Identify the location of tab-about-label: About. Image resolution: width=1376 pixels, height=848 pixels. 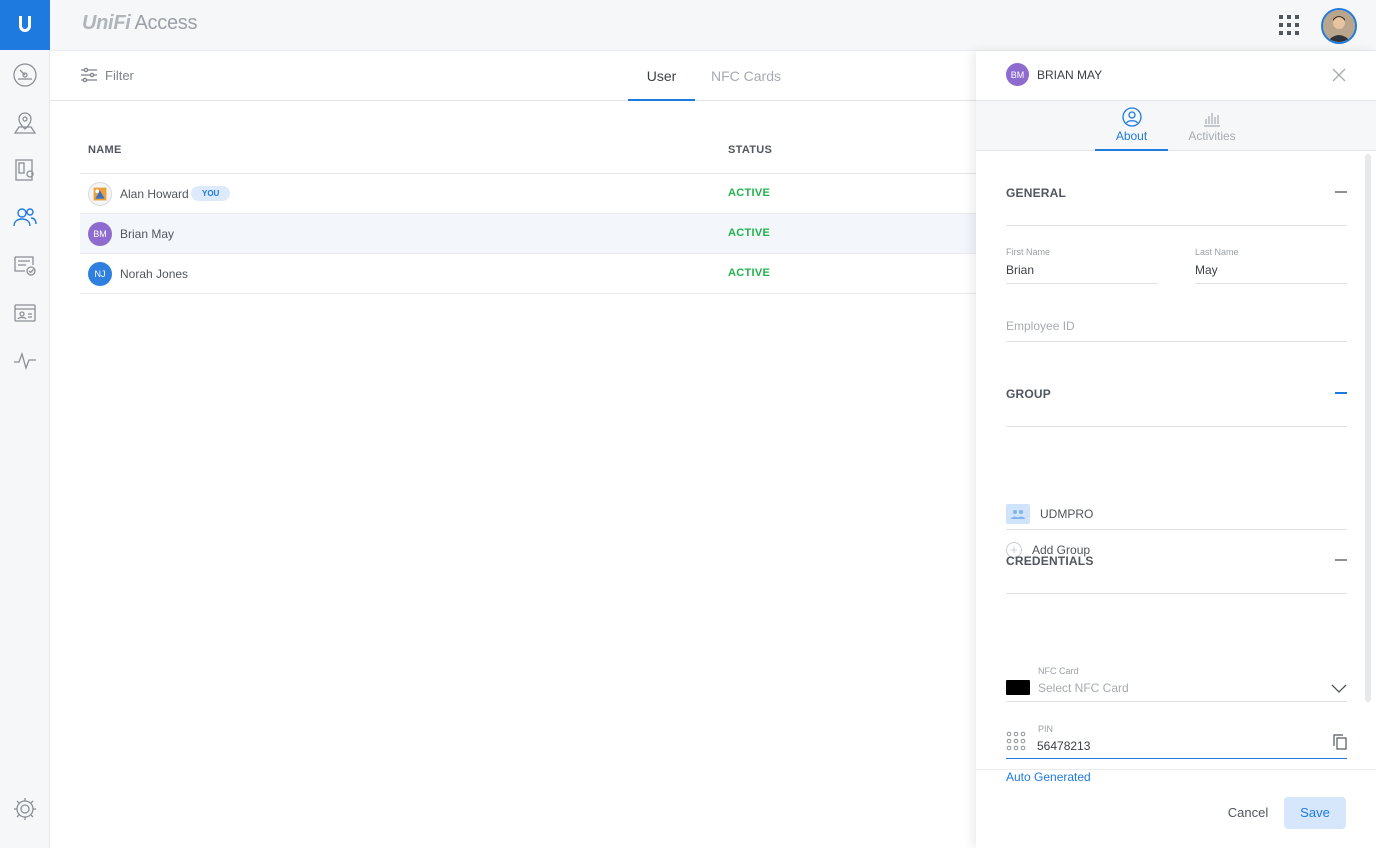
(1131, 136).